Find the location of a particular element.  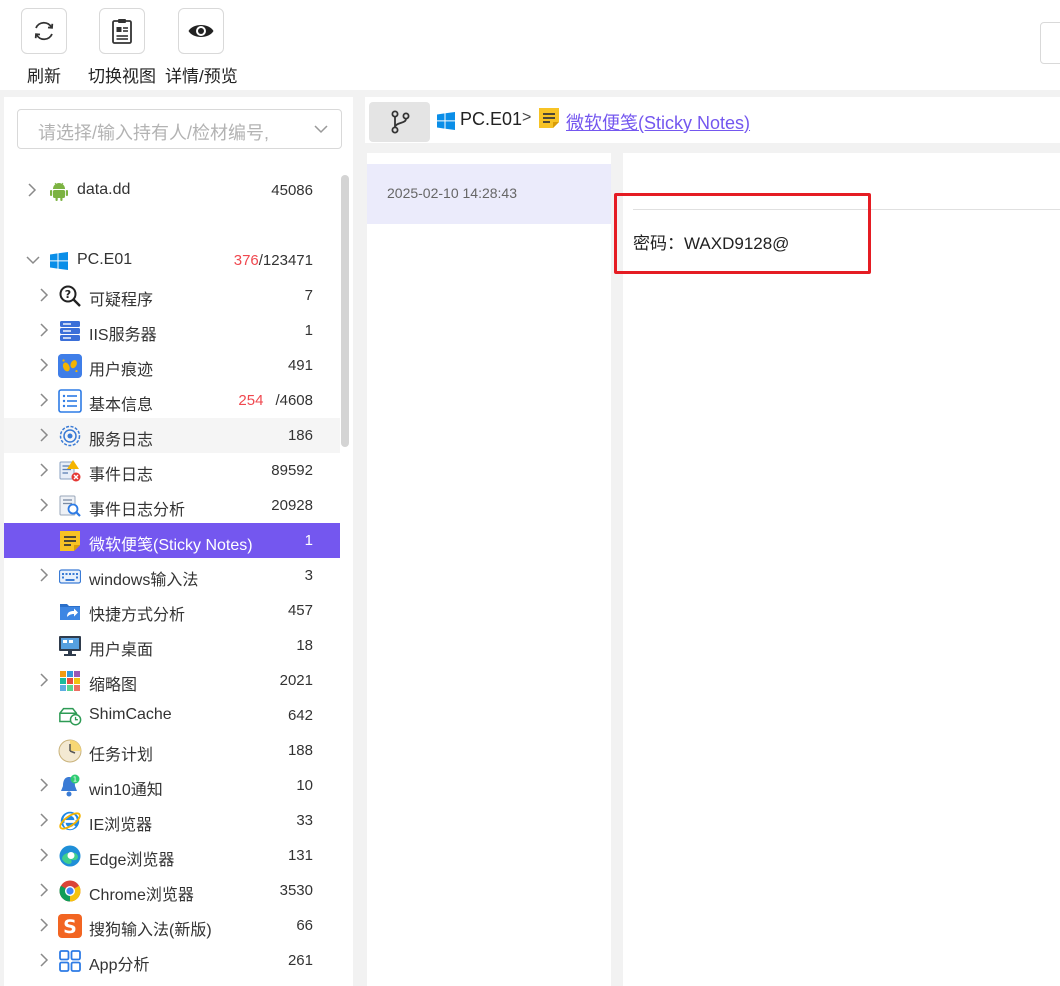

tree-item-count: 261 is located at coordinates (300, 960).